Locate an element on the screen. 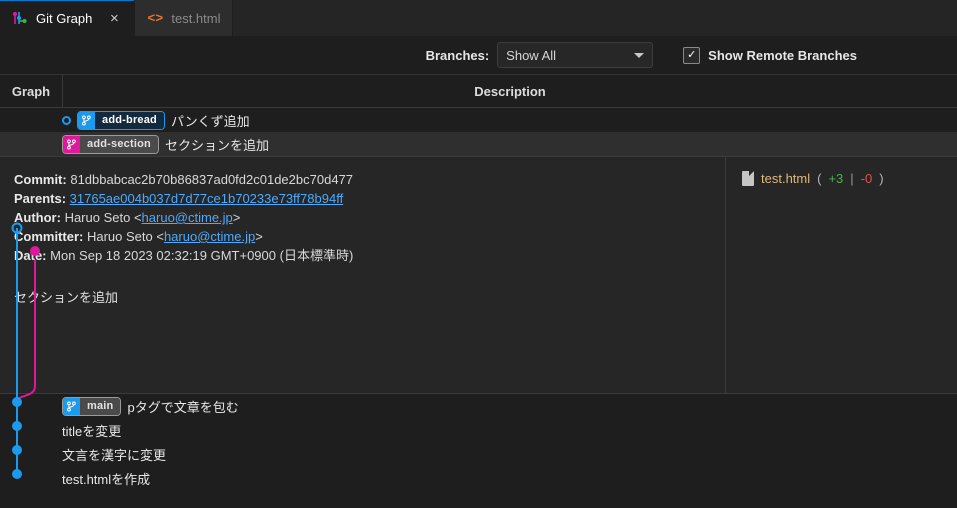  author-key: Author: is located at coordinates (37, 217).